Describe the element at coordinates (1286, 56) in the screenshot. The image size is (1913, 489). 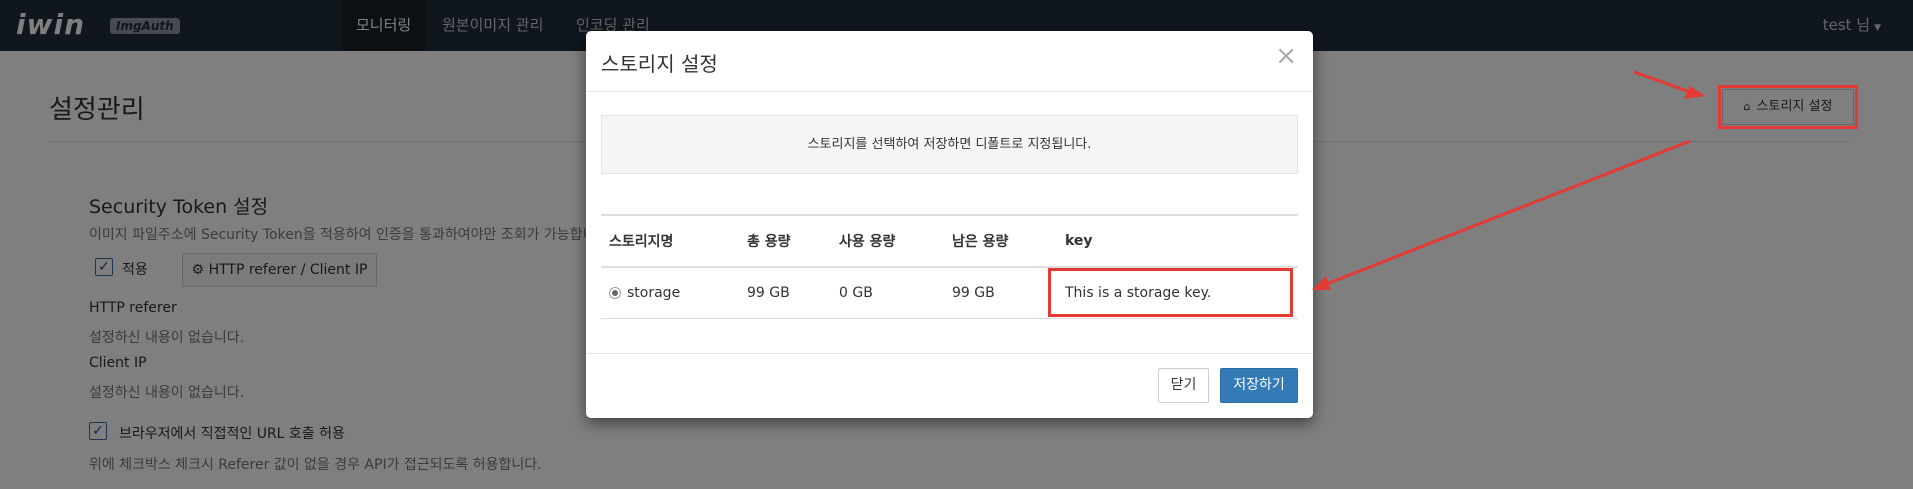
I see `close-icon: ×` at that location.